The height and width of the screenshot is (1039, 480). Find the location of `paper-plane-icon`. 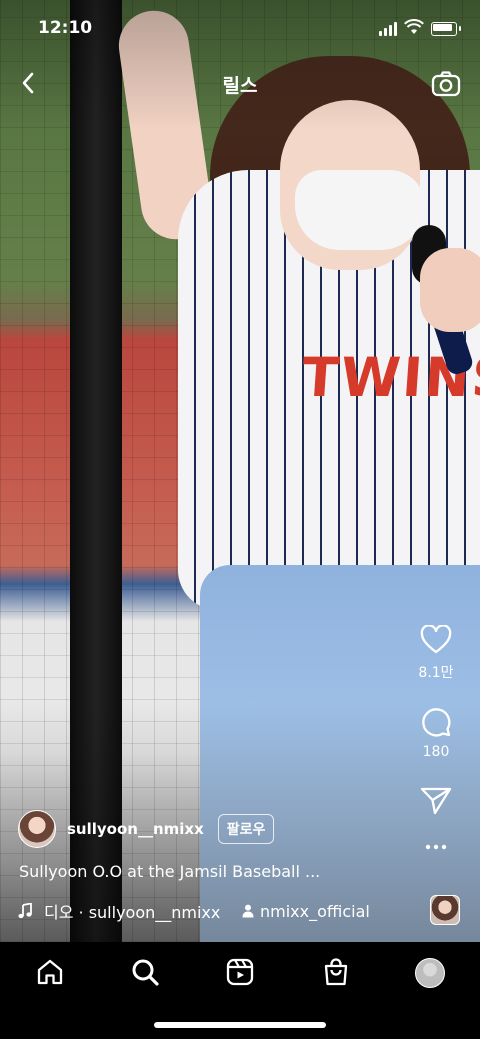

paper-plane-icon is located at coordinates (436, 801).